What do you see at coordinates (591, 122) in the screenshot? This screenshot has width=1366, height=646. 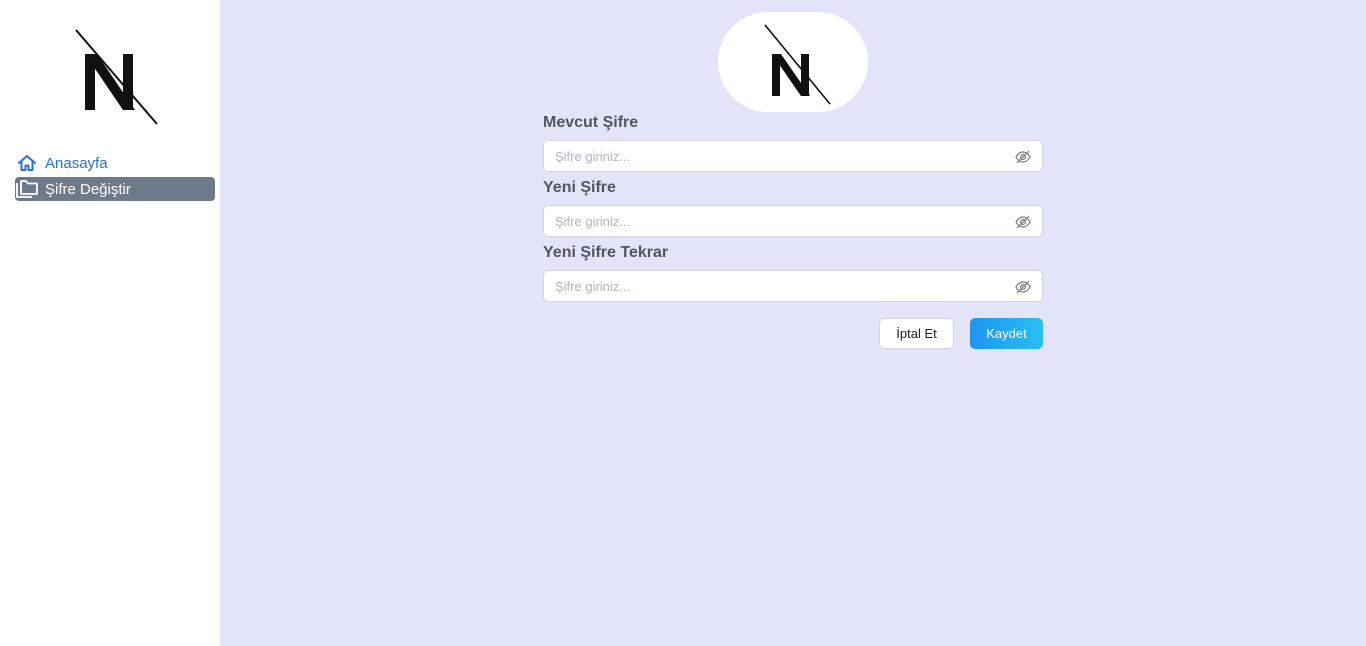 I see `current-password-label: Mevcut Şifre` at bounding box center [591, 122].